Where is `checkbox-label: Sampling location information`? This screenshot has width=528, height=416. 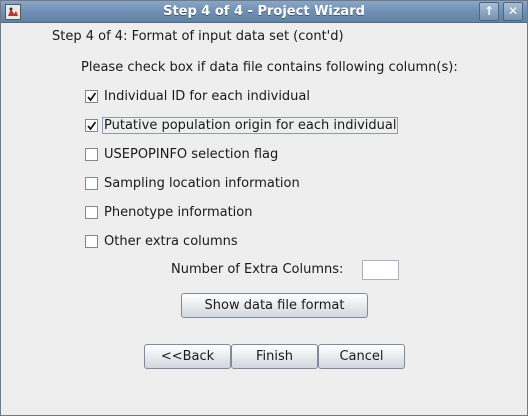 checkbox-label: Sampling location information is located at coordinates (202, 183).